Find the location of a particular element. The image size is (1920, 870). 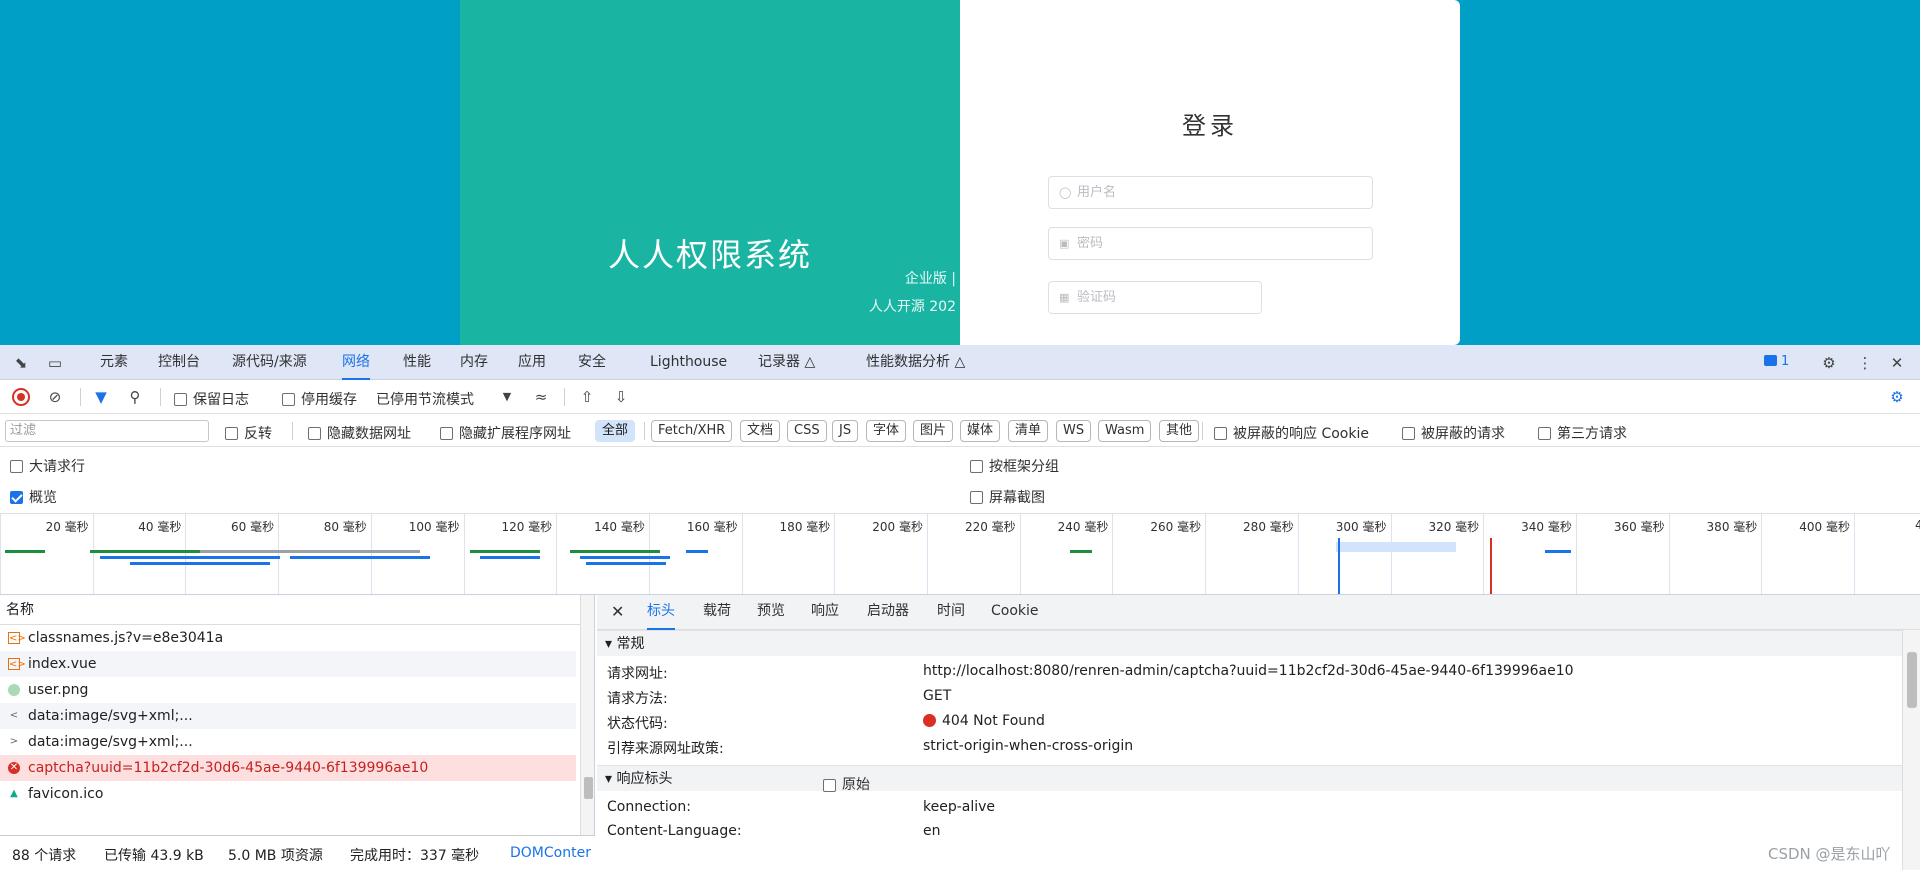

tab-performance: 性能 is located at coordinates (417, 362).